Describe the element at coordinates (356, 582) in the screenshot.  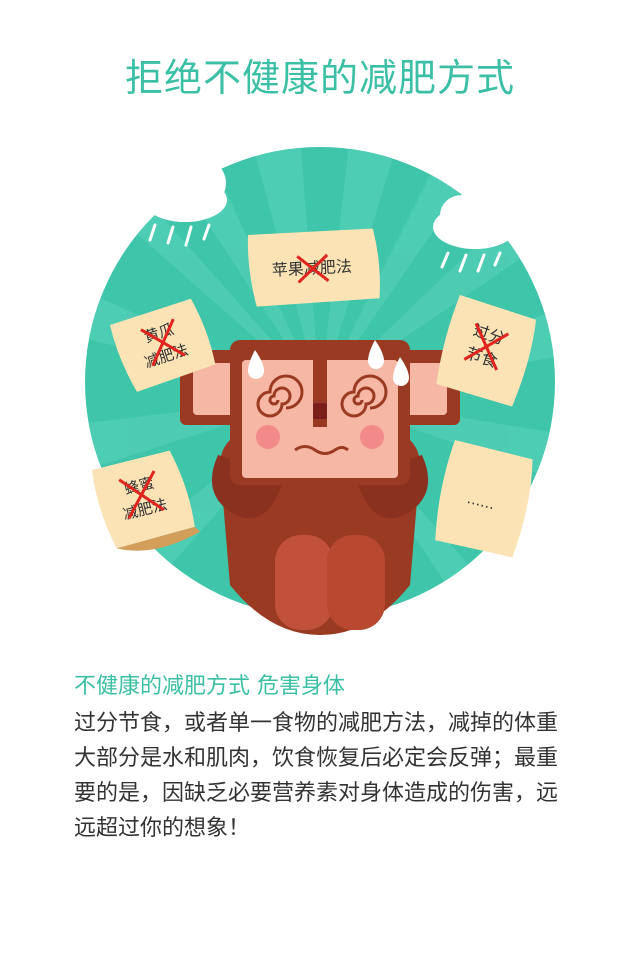
I see `monkey-leg-right` at that location.